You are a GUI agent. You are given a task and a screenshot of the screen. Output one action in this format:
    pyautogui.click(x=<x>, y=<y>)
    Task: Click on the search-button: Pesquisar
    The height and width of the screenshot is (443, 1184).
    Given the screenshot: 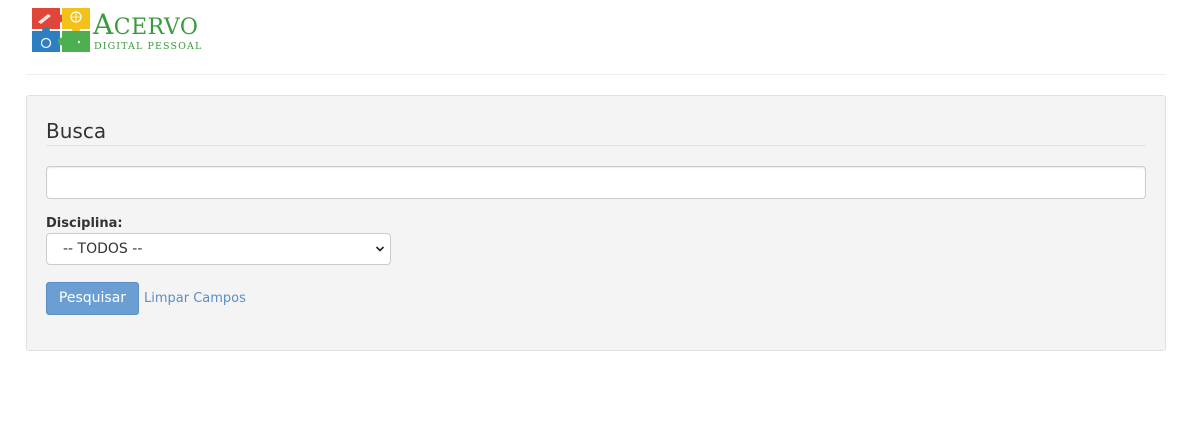 What is the action you would take?
    pyautogui.click(x=92, y=298)
    